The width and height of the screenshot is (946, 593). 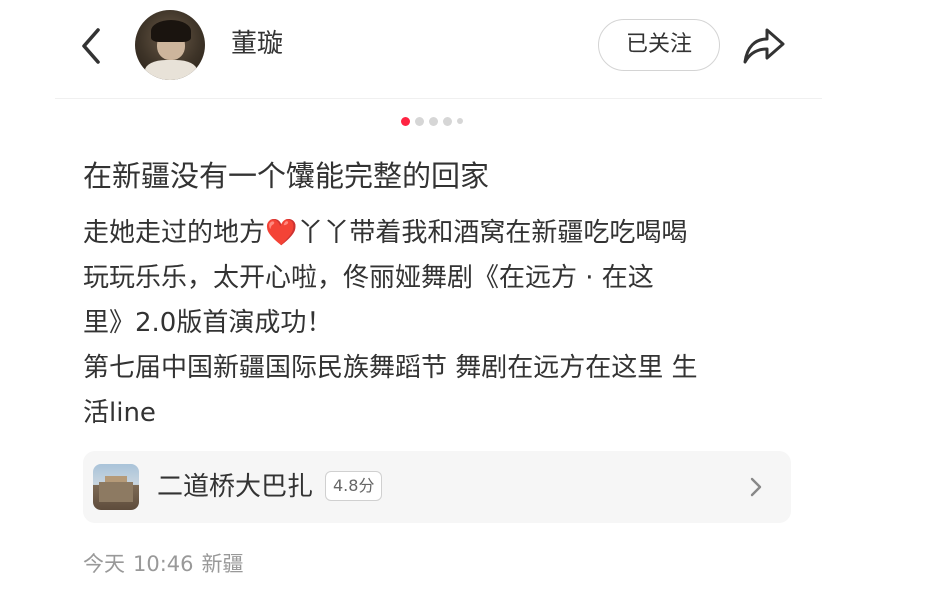 I want to click on post-body-line: 第七届中国新疆国际民族舞蹈节 舞剧在远方在这里 生, so click(x=390, y=368).